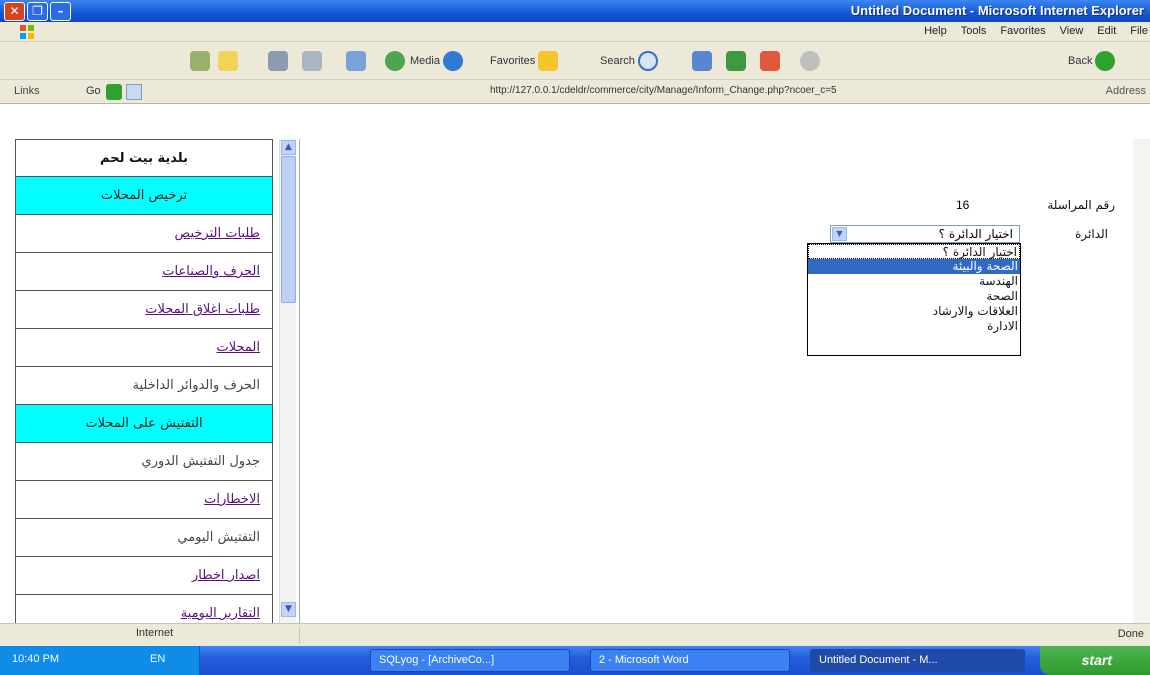  I want to click on taskbar-item-word: 2 - Microsoft Word, so click(690, 660).